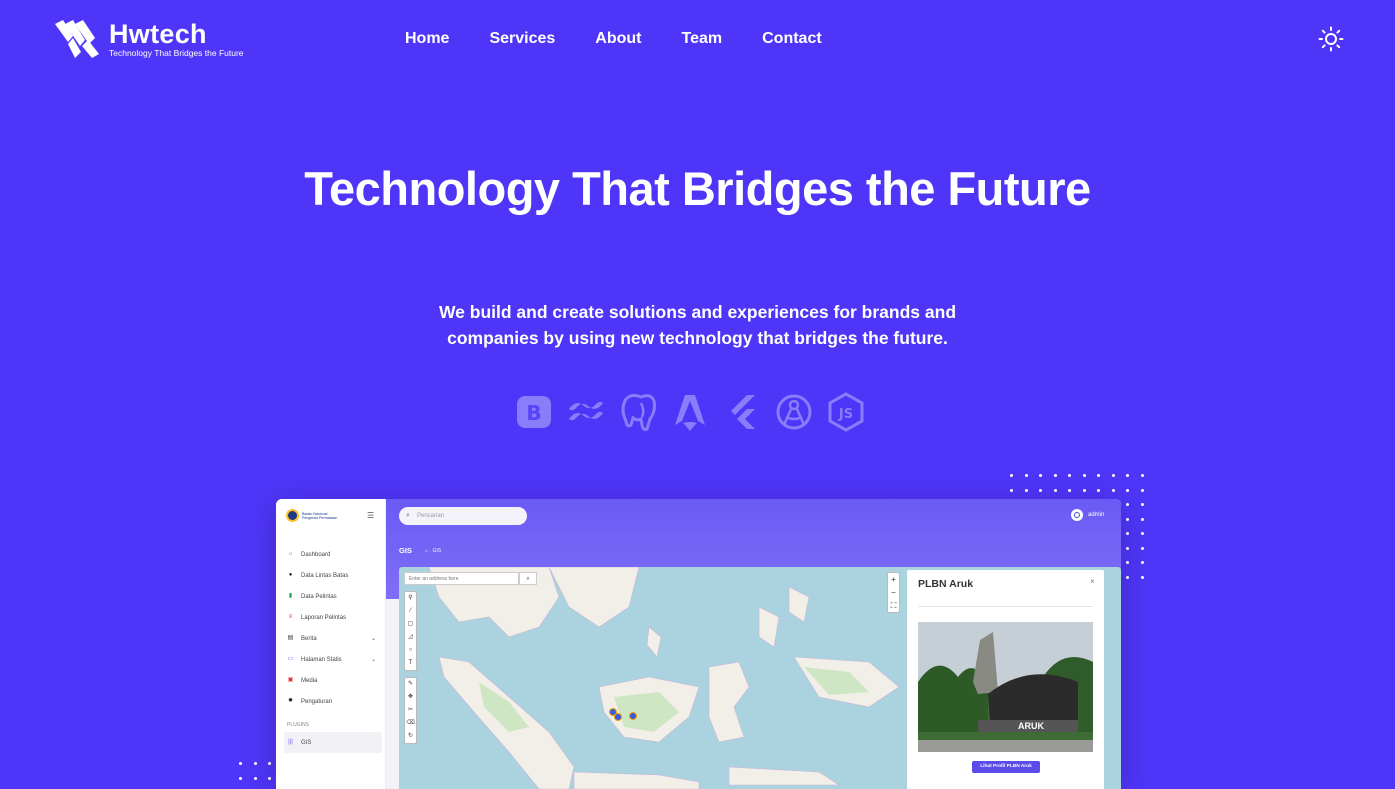 The height and width of the screenshot is (789, 1395). Describe the element at coordinates (1005, 606) in the screenshot. I see `popup-divider` at that location.